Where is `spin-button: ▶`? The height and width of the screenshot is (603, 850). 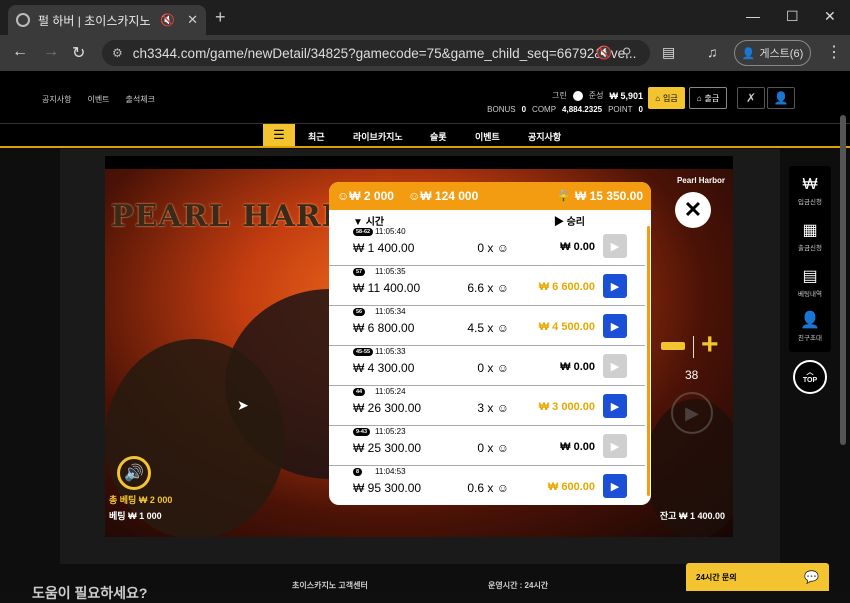 spin-button: ▶ is located at coordinates (692, 413).